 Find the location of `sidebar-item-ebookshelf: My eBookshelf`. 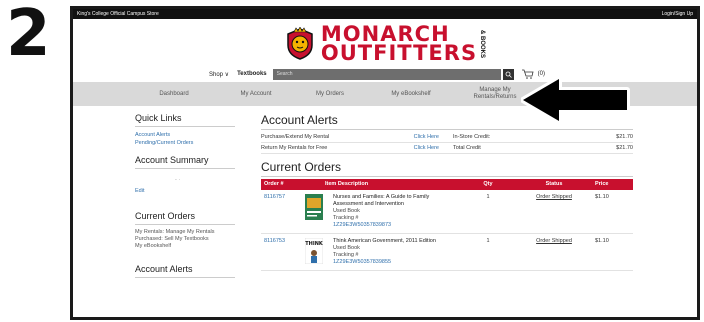

sidebar-item-ebookshelf: My eBookshelf is located at coordinates (185, 246).